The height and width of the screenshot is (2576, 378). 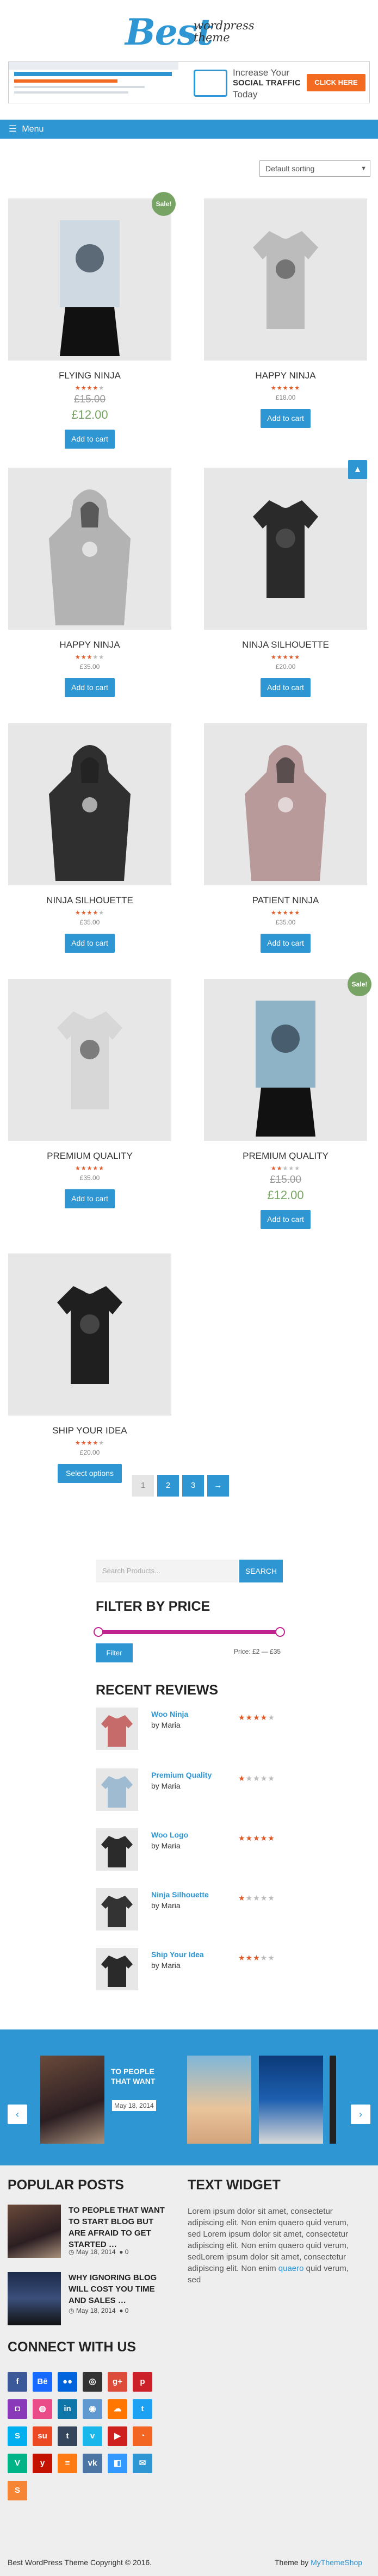 What do you see at coordinates (118, 2409) in the screenshot?
I see `soundcloud-icon: ☁` at bounding box center [118, 2409].